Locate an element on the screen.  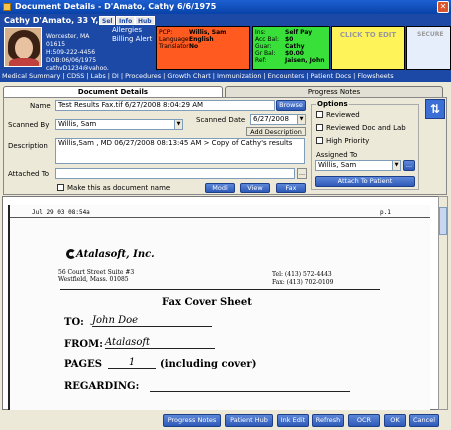
patient-phone: H:509-222-4456 is located at coordinates (71, 52).